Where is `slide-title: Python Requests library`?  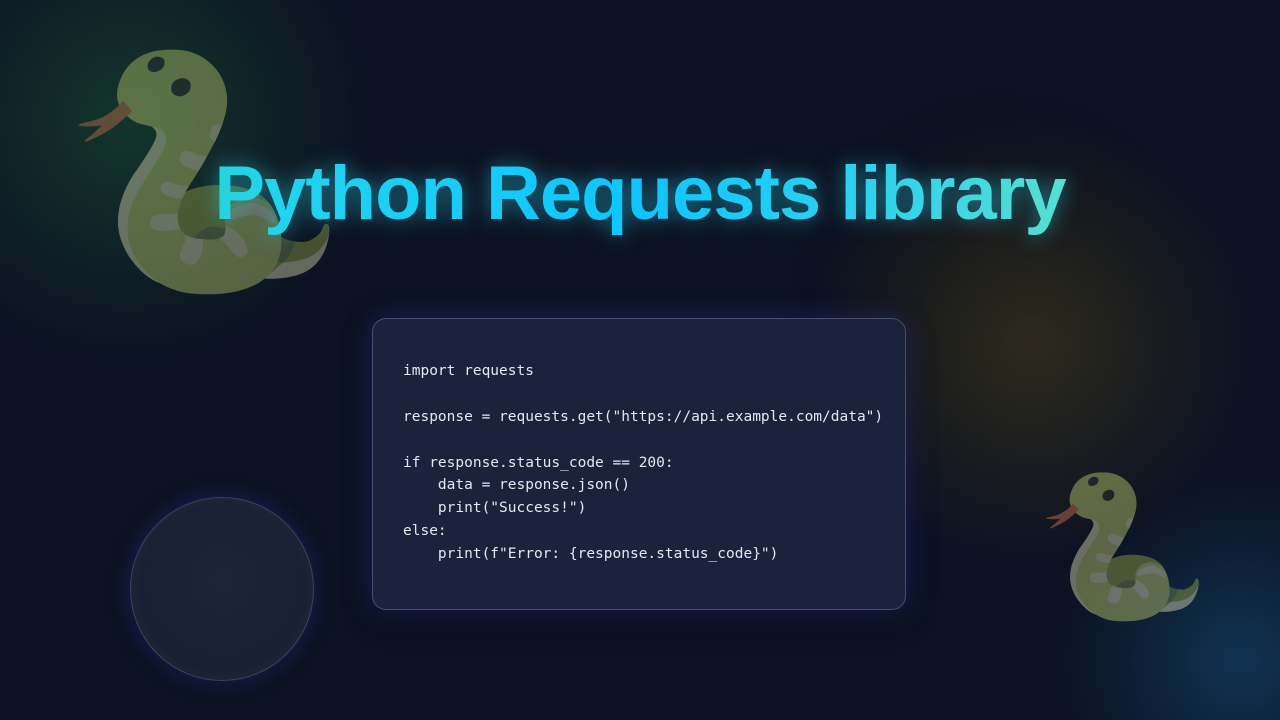
slide-title: Python Requests library is located at coordinates (640, 193).